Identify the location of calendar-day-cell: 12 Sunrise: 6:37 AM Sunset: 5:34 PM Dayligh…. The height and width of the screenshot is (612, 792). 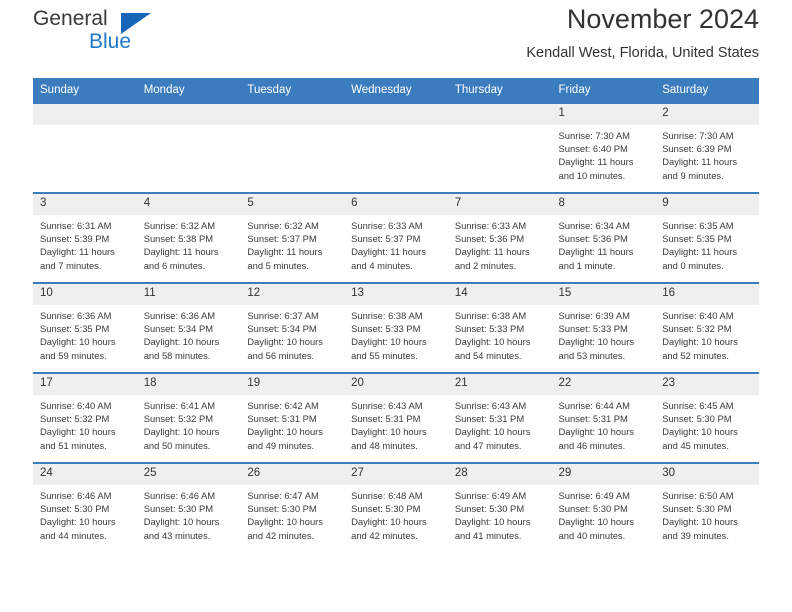
(292, 327).